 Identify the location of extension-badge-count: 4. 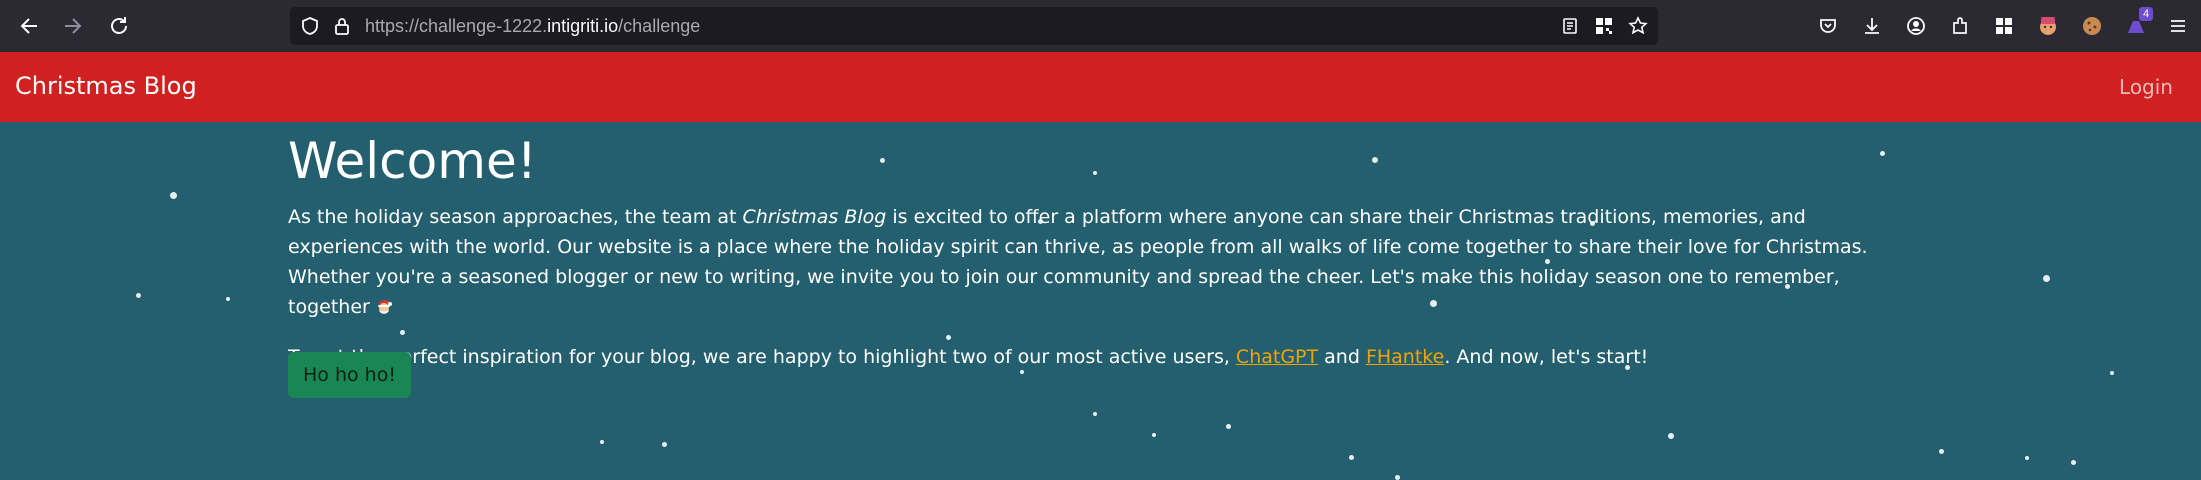
(2146, 14).